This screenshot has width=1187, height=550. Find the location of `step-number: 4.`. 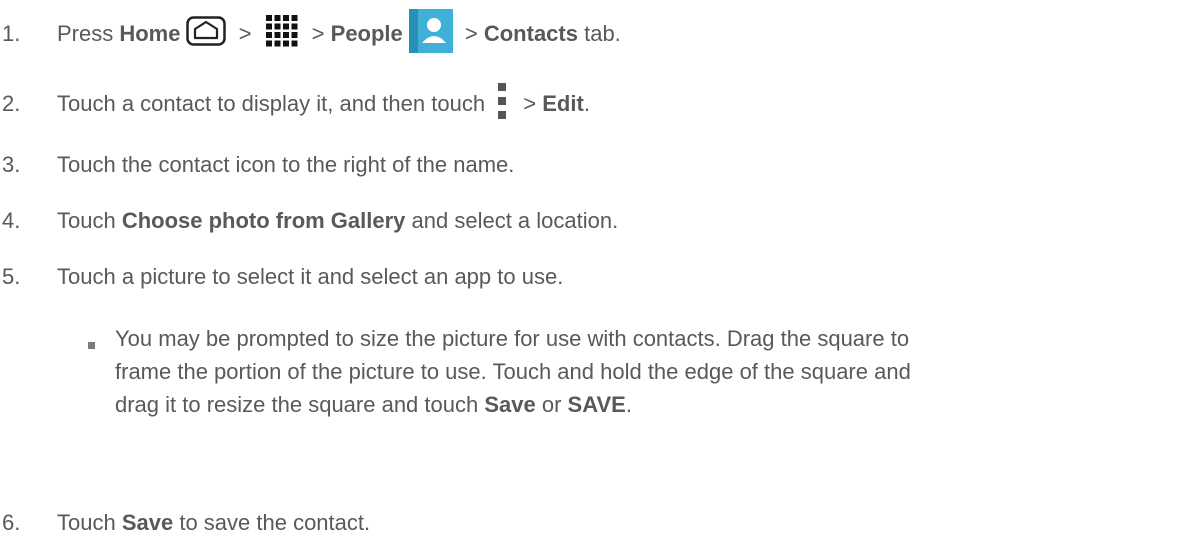

step-number: 4. is located at coordinates (11, 220).